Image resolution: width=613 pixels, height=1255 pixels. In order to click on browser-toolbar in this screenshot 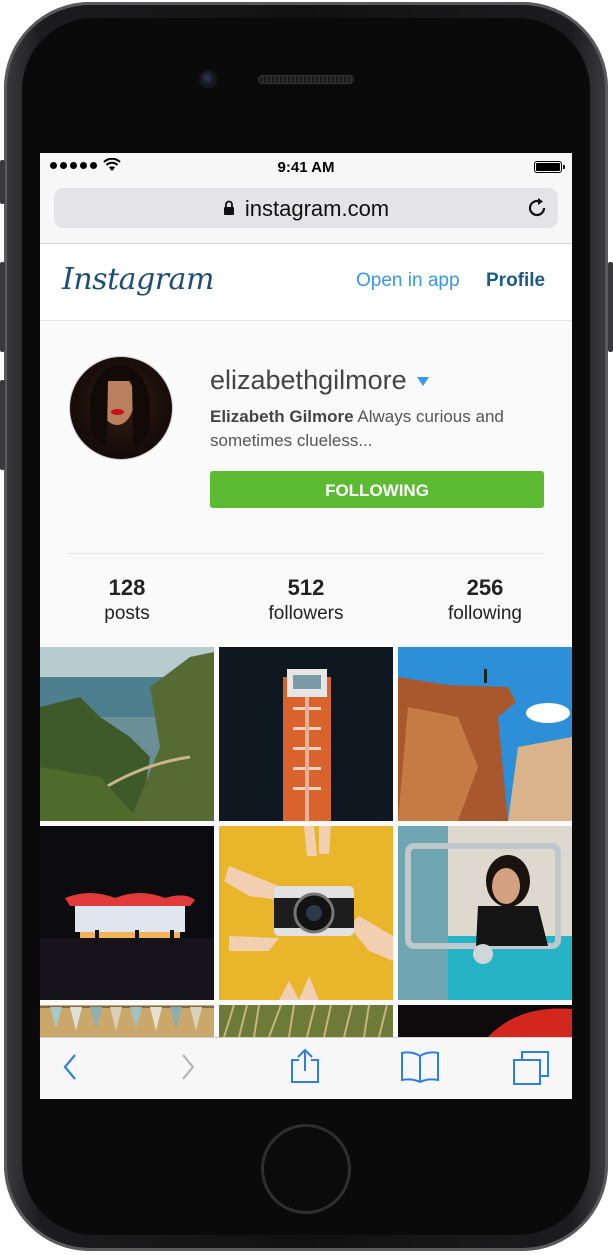, I will do `click(306, 1068)`.